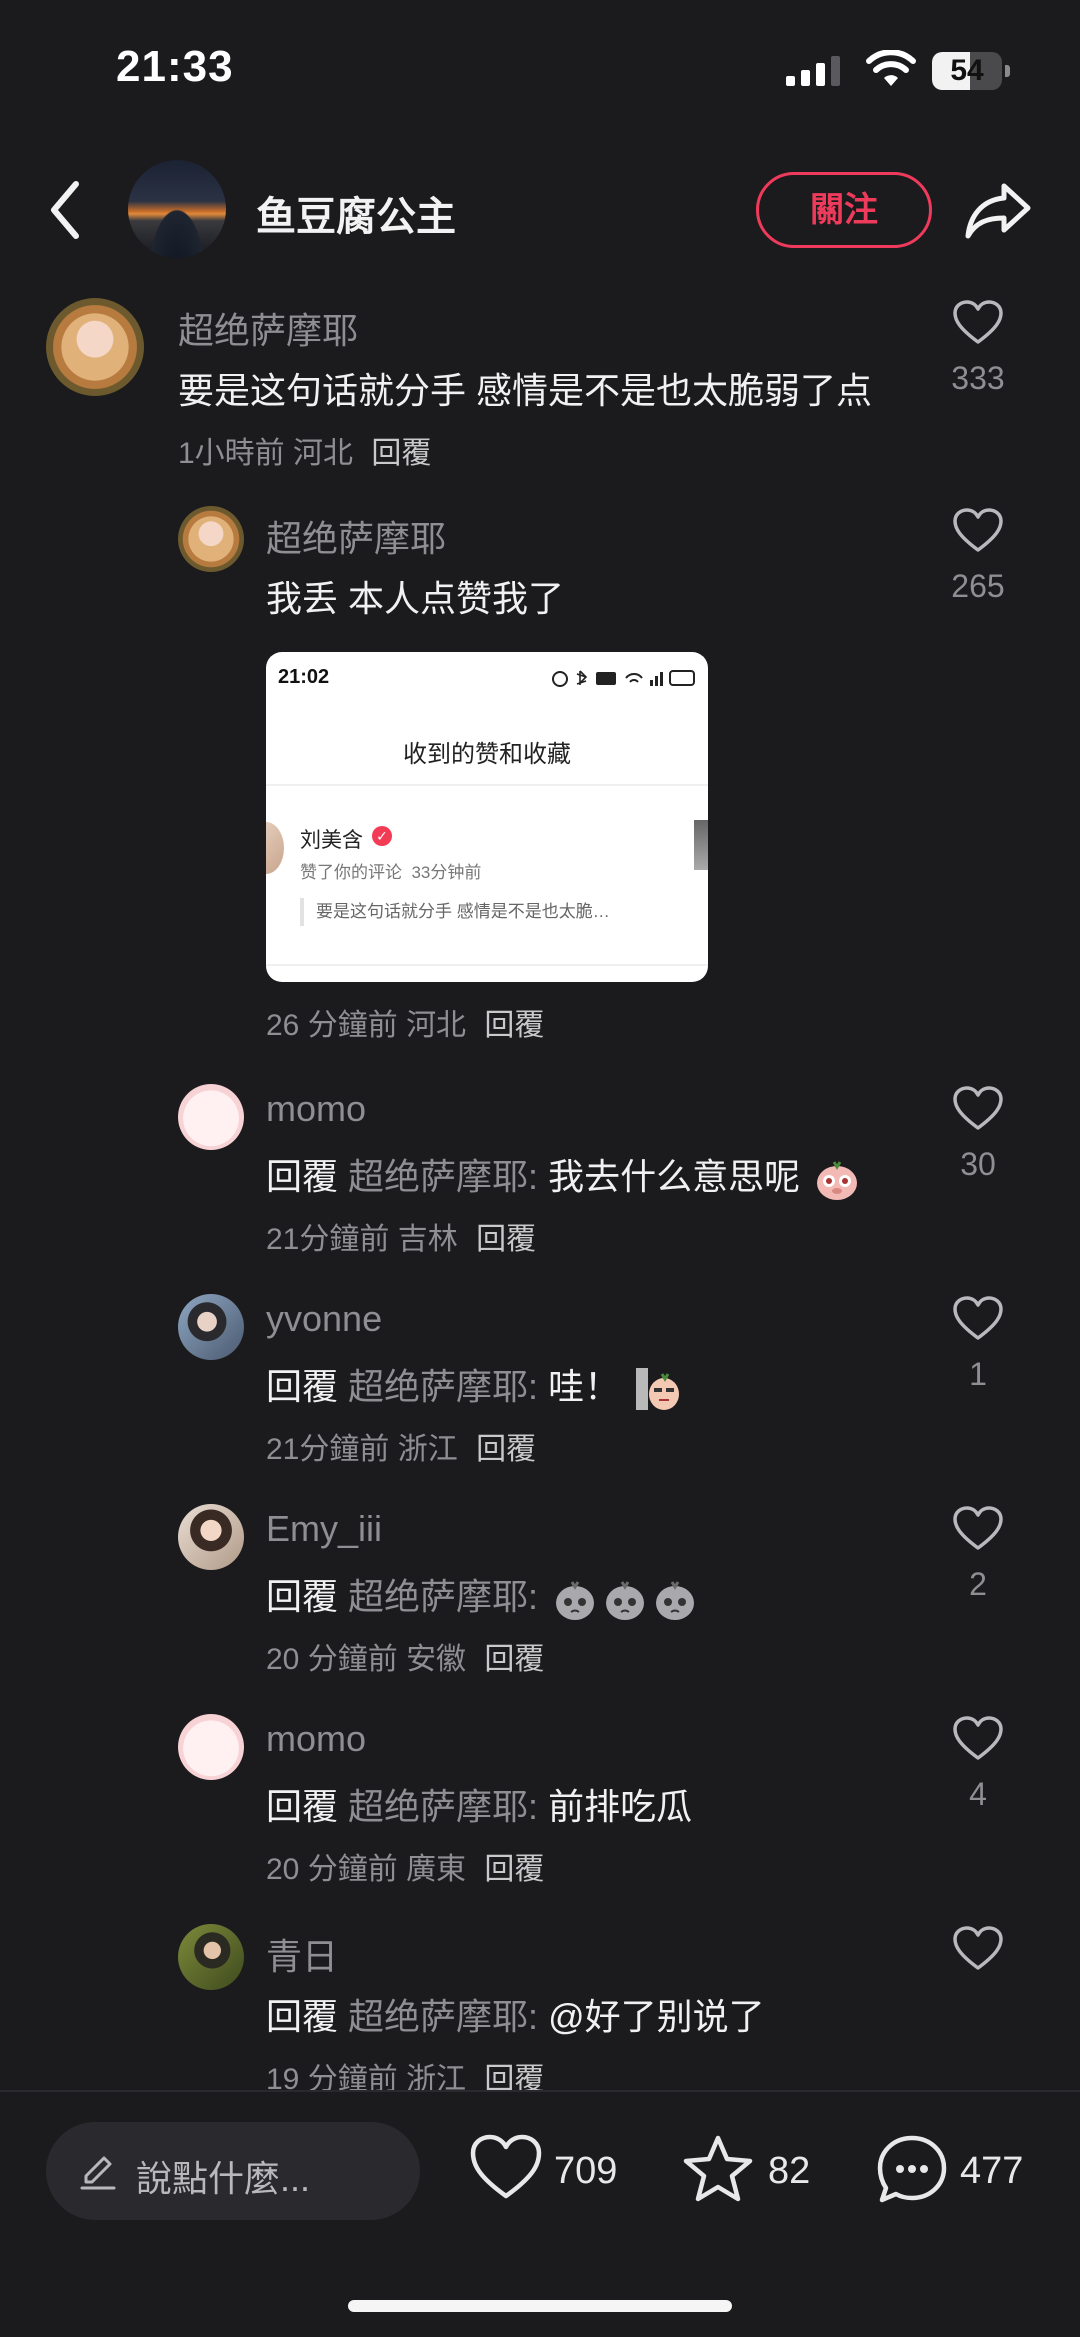 The width and height of the screenshot is (1080, 2337). What do you see at coordinates (978, 586) in the screenshot?
I see `like-count: 265` at bounding box center [978, 586].